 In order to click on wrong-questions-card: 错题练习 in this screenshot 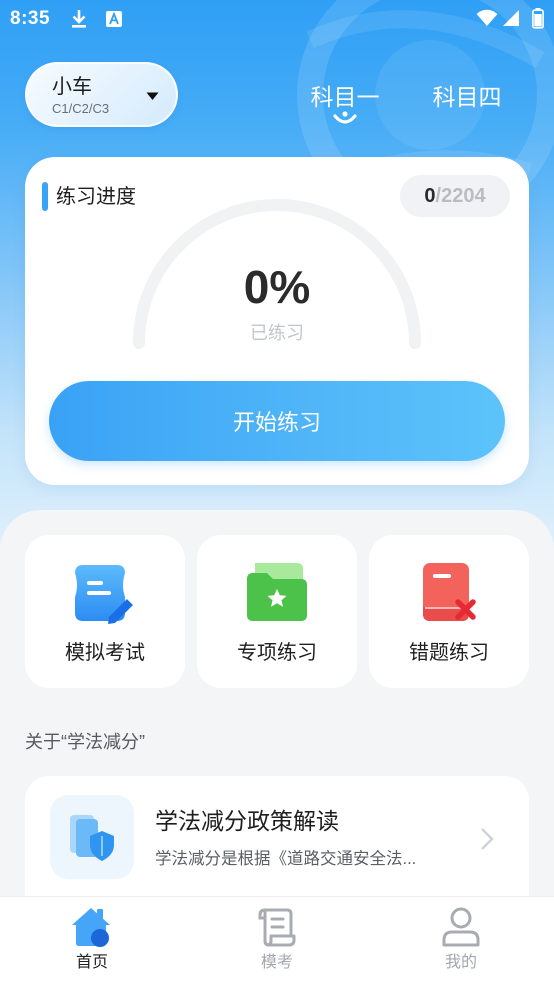, I will do `click(449, 611)`.